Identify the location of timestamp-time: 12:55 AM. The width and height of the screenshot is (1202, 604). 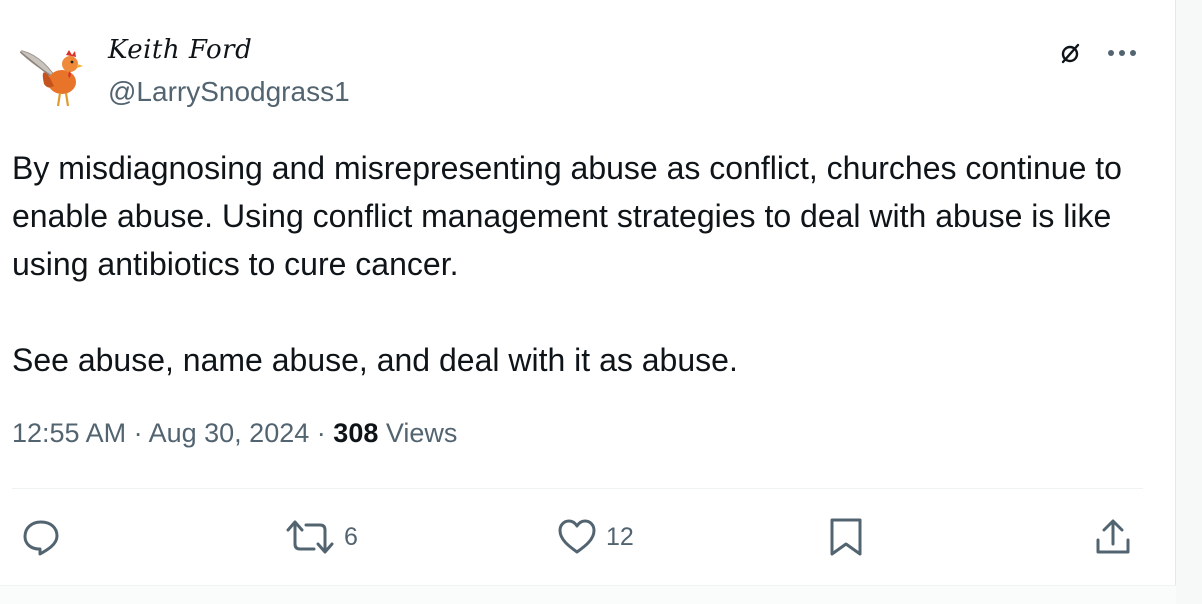
(69, 433).